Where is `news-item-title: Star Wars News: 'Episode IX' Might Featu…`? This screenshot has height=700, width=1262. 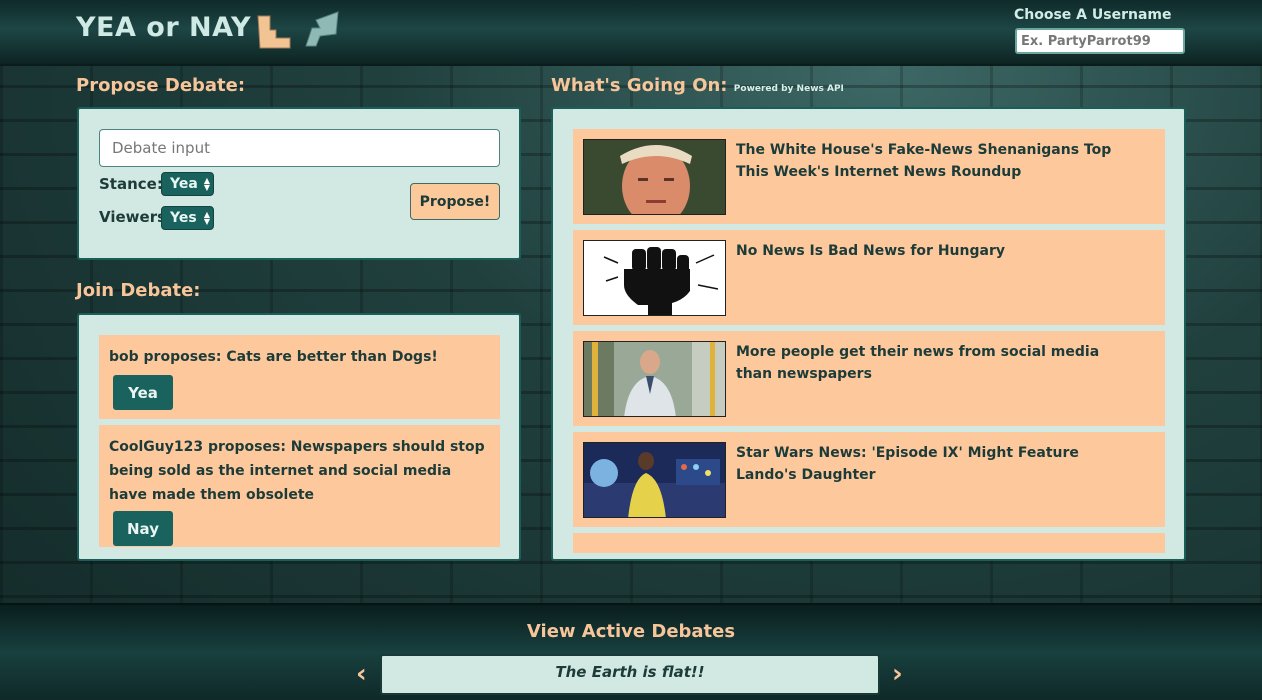 news-item-title: Star Wars News: 'Episode IX' Might Featu… is located at coordinates (907, 464).